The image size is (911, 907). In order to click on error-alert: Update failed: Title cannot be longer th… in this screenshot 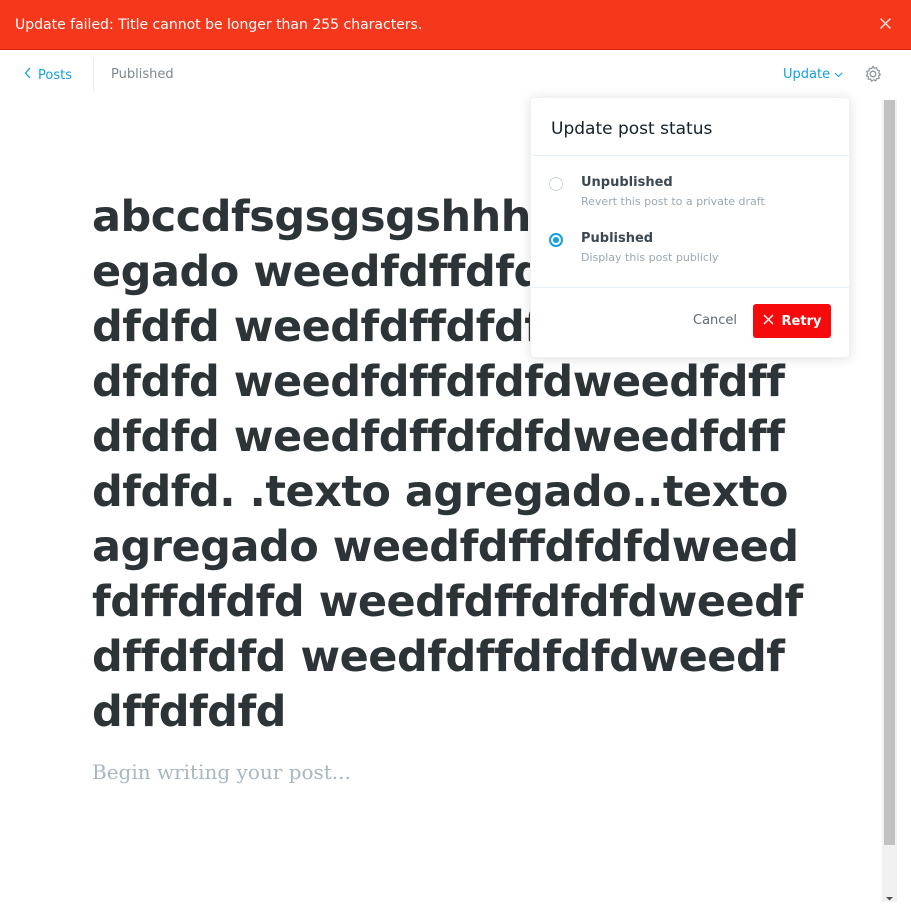, I will do `click(455, 25)`.